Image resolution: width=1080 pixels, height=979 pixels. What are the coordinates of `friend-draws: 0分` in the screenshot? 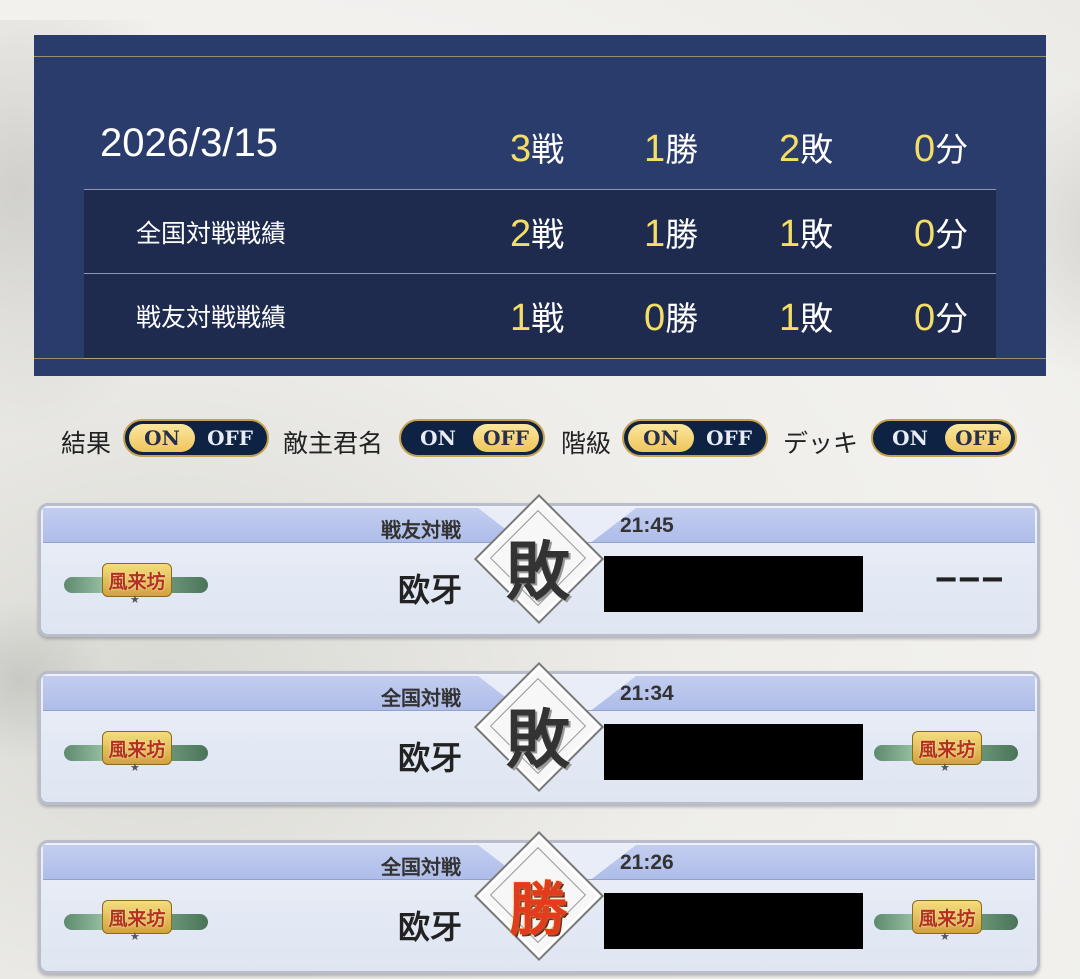 It's located at (941, 318).